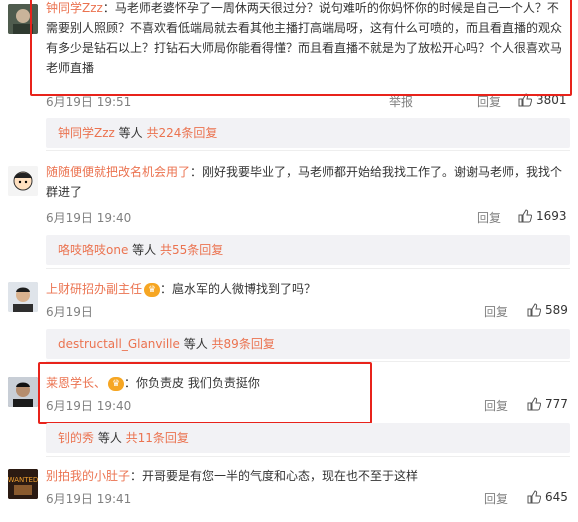 This screenshot has height=522, width=578. Describe the element at coordinates (88, 476) in the screenshot. I see `comment-username: 别拍我的小肚子` at that location.